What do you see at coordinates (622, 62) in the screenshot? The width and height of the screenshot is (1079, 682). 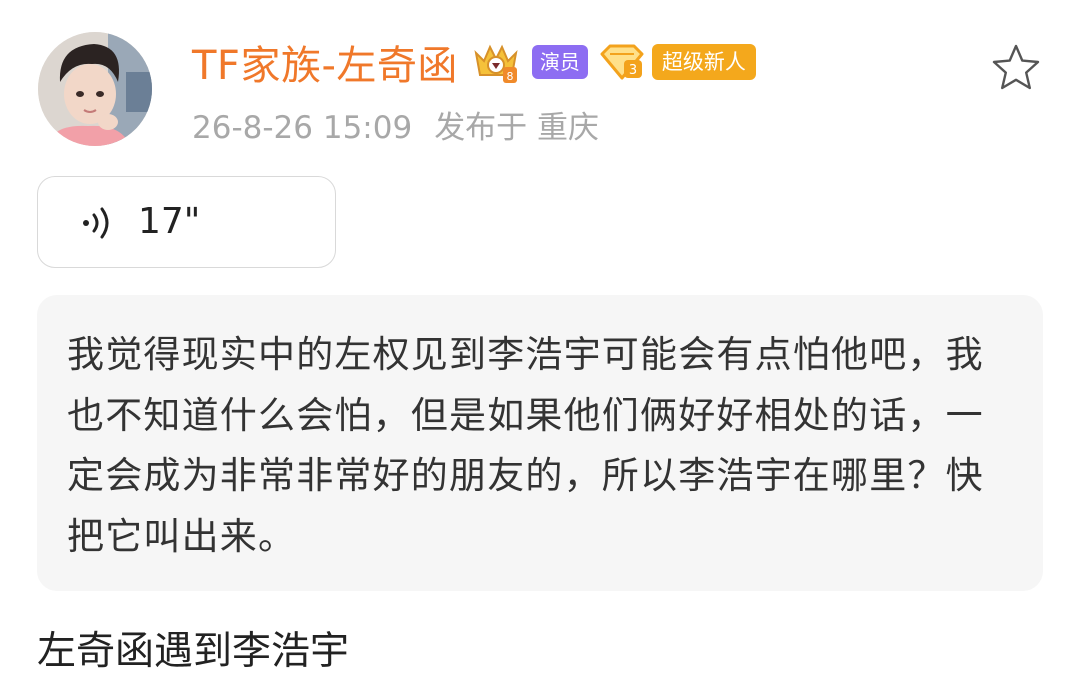 I see `diamond-level-icon: 3` at bounding box center [622, 62].